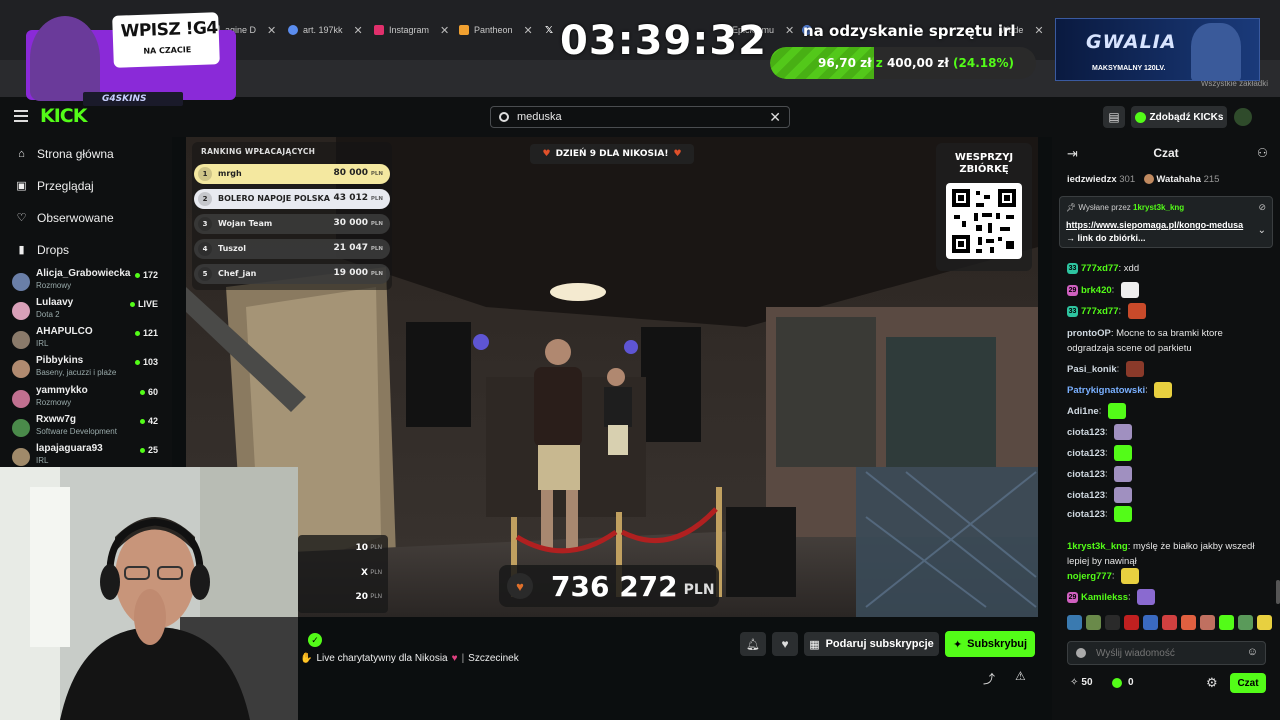  What do you see at coordinates (1278, 592) in the screenshot?
I see `page-scrollbar` at bounding box center [1278, 592].